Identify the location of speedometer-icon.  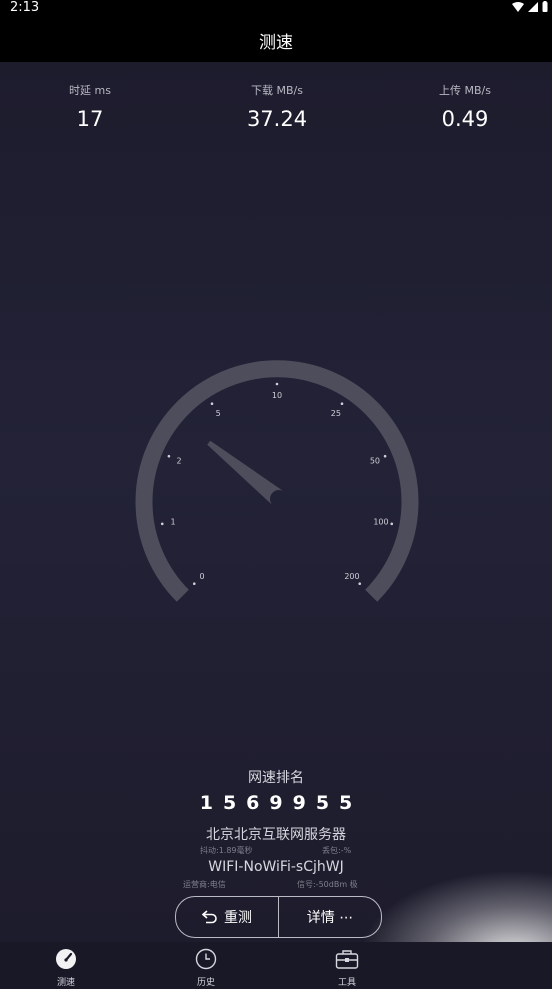
(66, 959).